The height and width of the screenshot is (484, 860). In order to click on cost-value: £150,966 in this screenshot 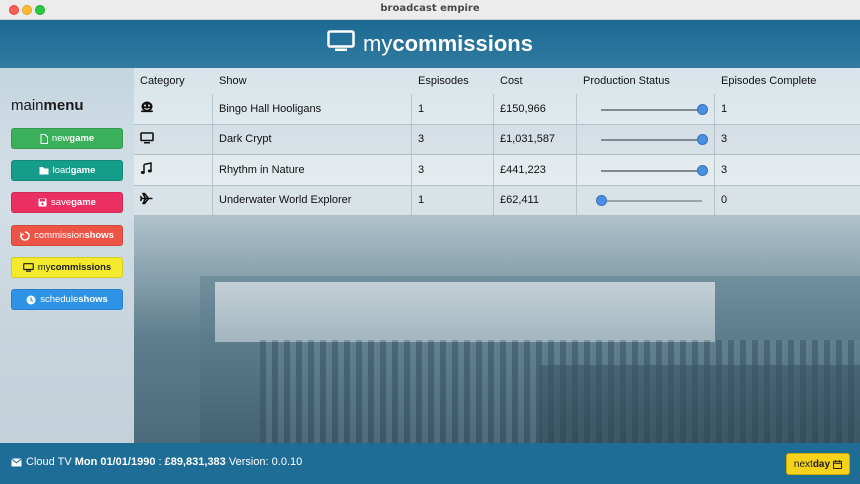, I will do `click(535, 109)`.